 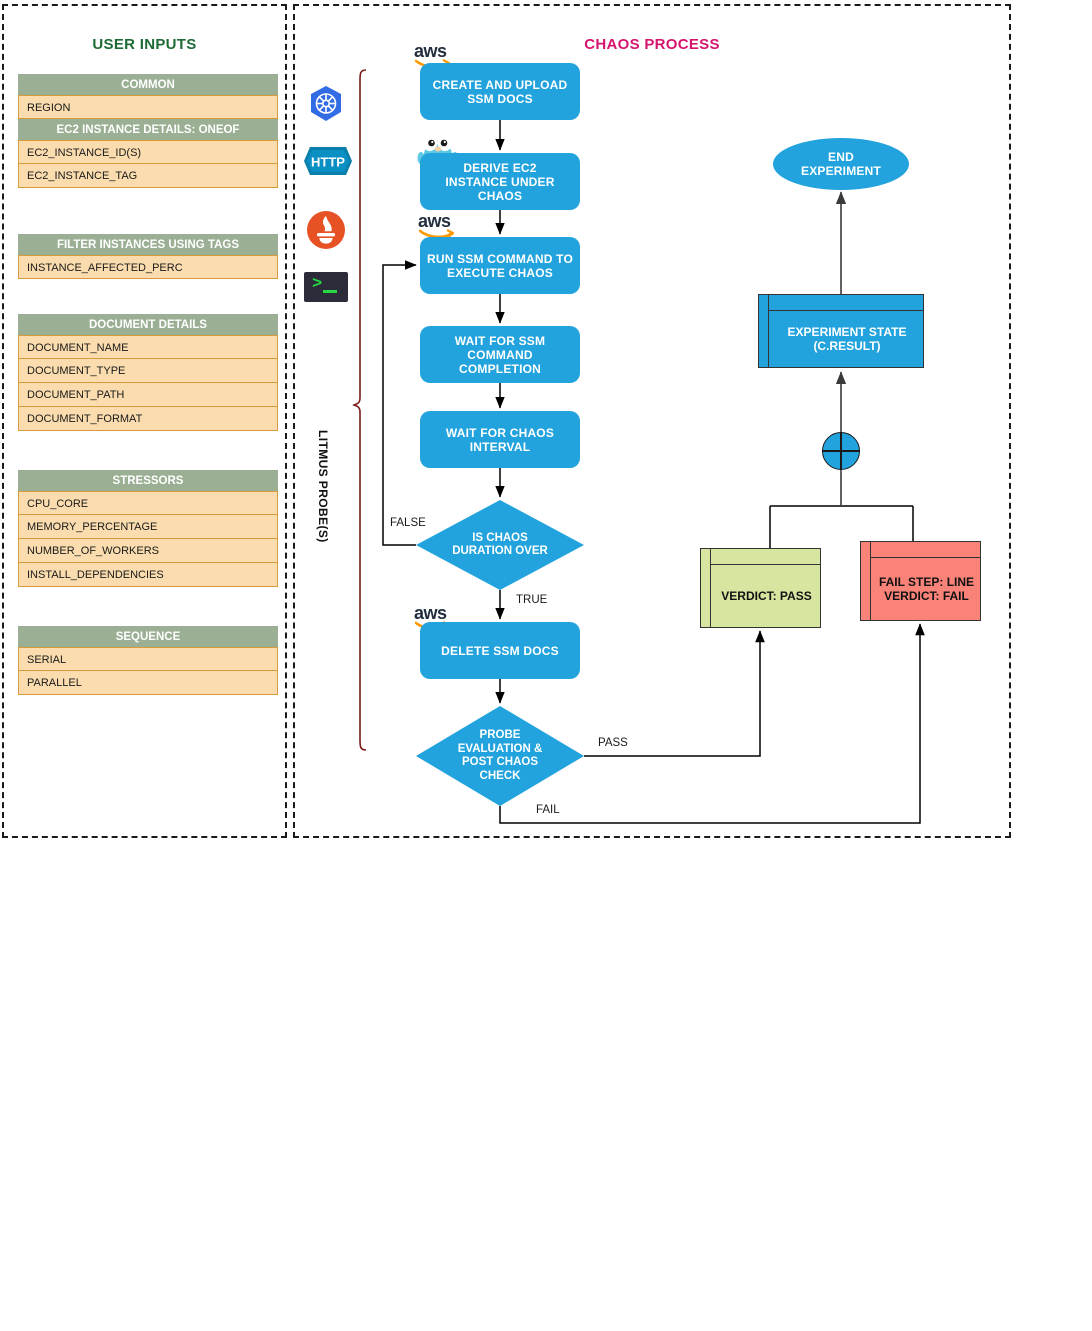 I want to click on group-header: COMMON, so click(x=148, y=84).